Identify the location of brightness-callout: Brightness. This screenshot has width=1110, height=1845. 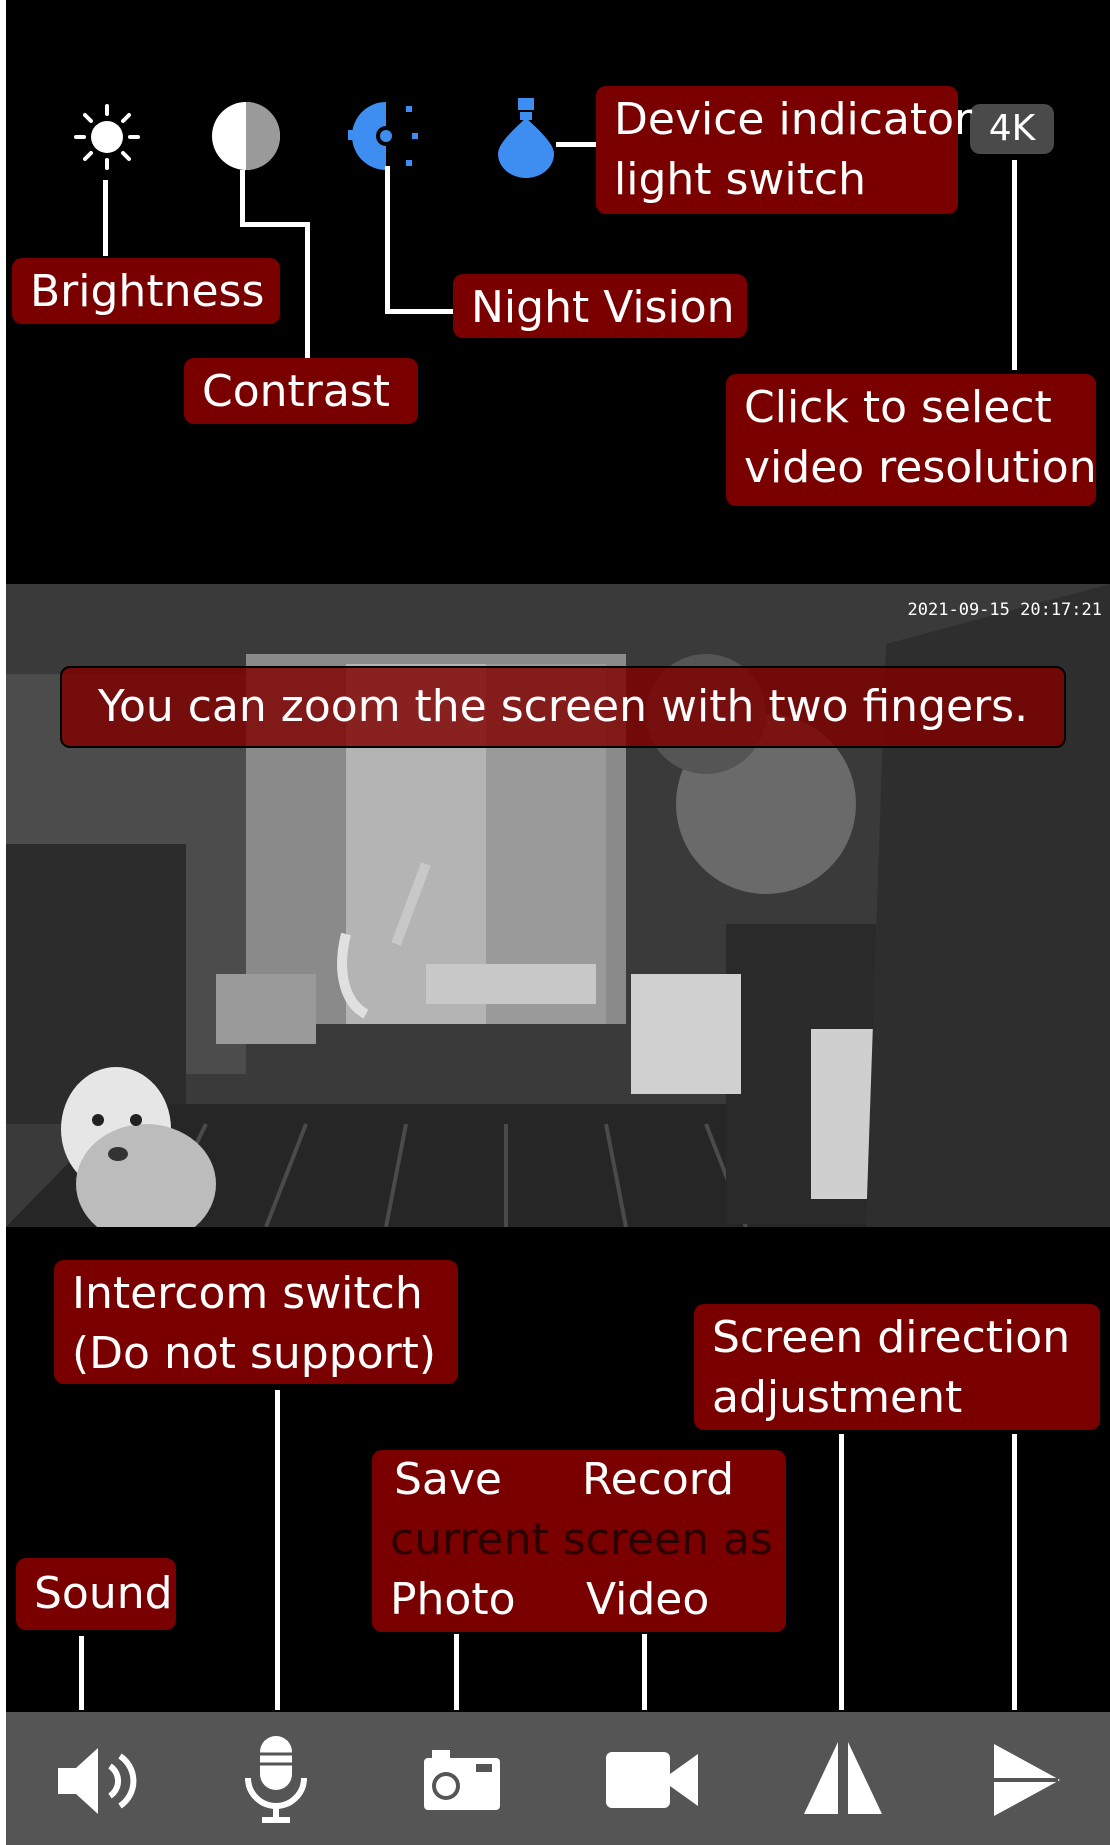
(146, 291).